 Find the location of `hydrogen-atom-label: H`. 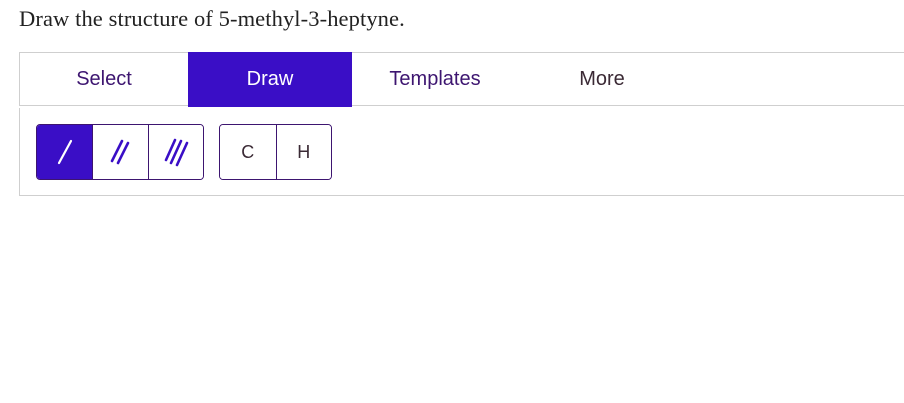

hydrogen-atom-label: H is located at coordinates (304, 151).